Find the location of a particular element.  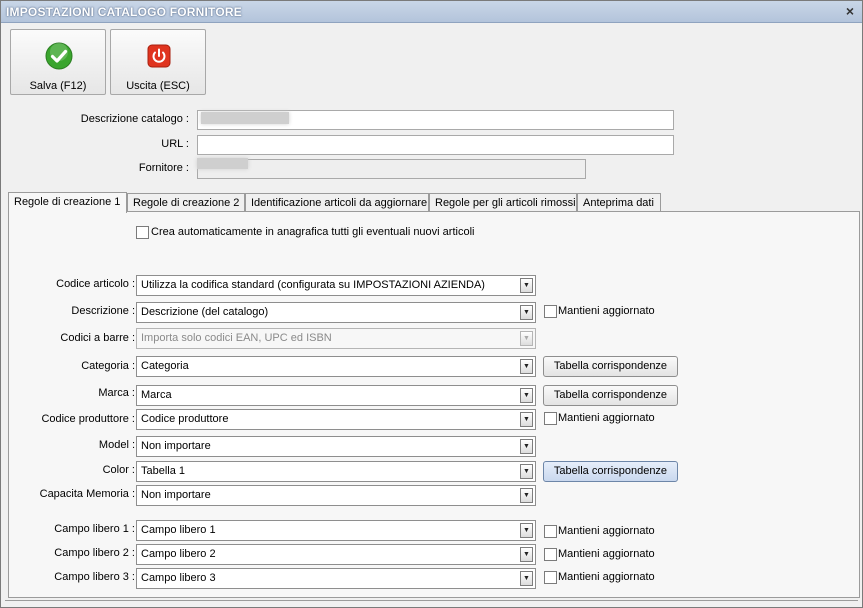

tab-regole-creazione-1: Regole di creazione 1 is located at coordinates (67, 202).